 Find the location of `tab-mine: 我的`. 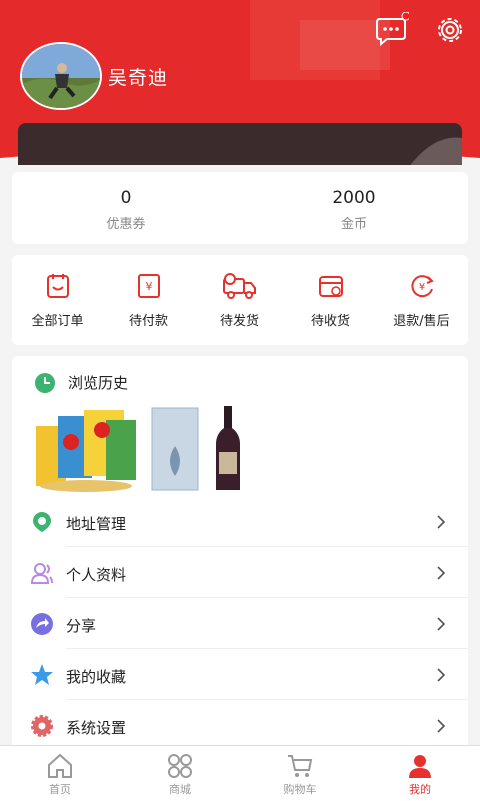

tab-mine: 我的 is located at coordinates (420, 773).